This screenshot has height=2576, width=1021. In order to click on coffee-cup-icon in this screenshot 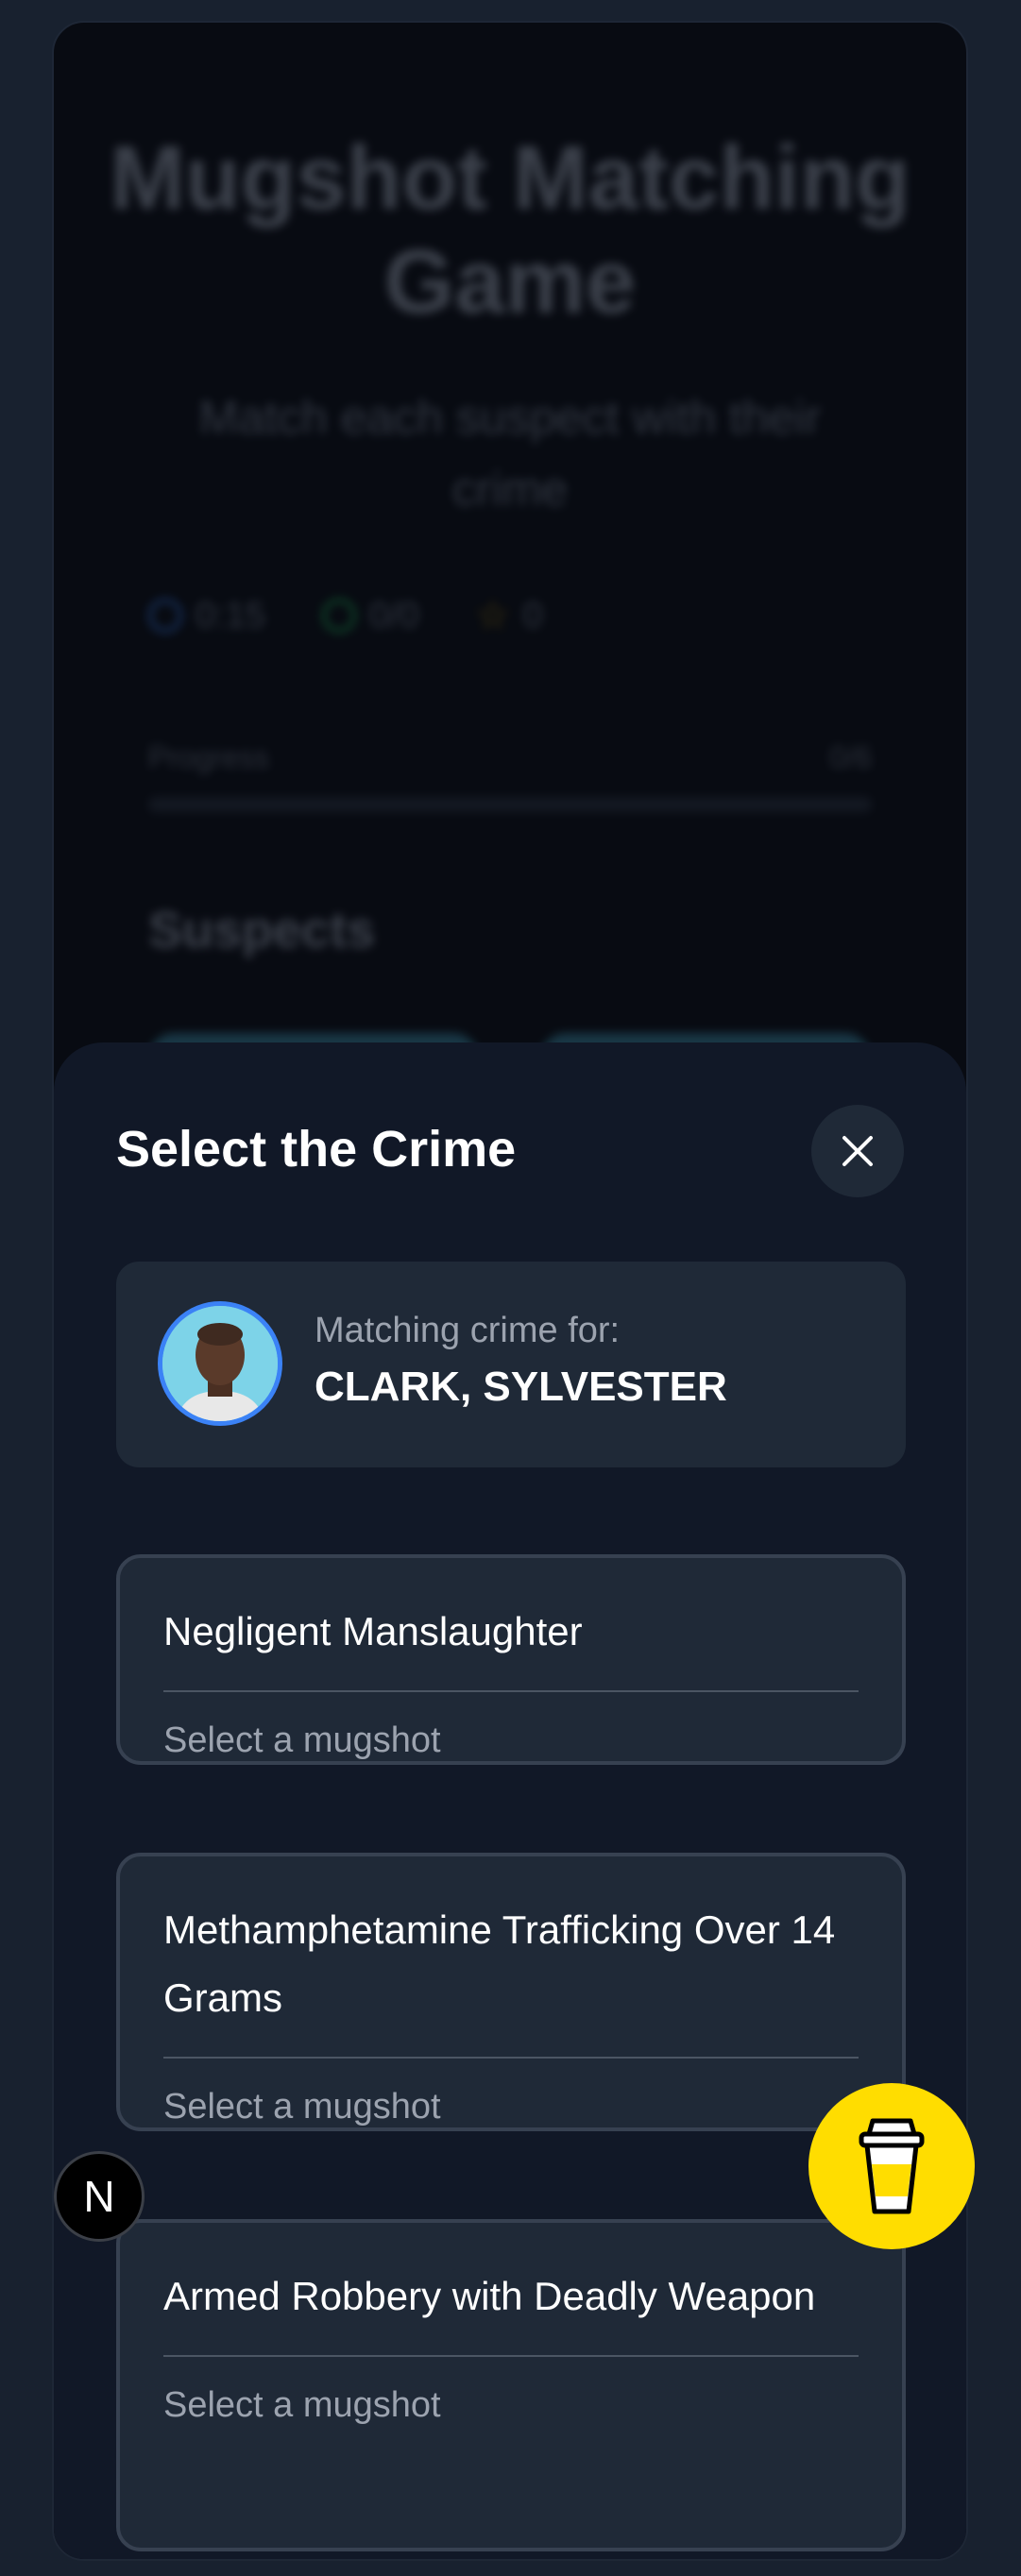, I will do `click(892, 2166)`.